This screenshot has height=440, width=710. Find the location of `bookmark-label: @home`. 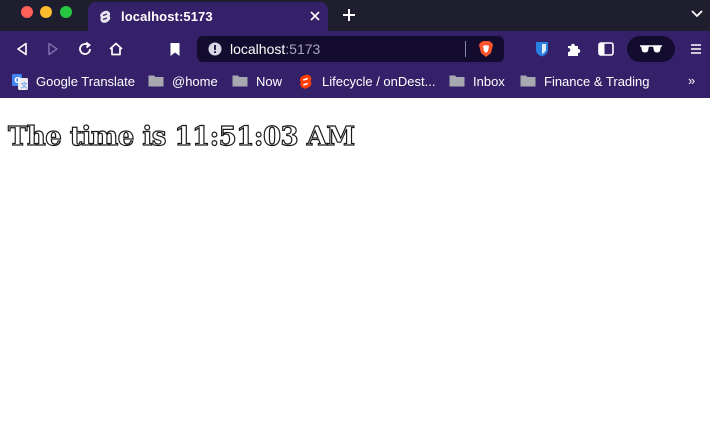

bookmark-label: @home is located at coordinates (195, 81).